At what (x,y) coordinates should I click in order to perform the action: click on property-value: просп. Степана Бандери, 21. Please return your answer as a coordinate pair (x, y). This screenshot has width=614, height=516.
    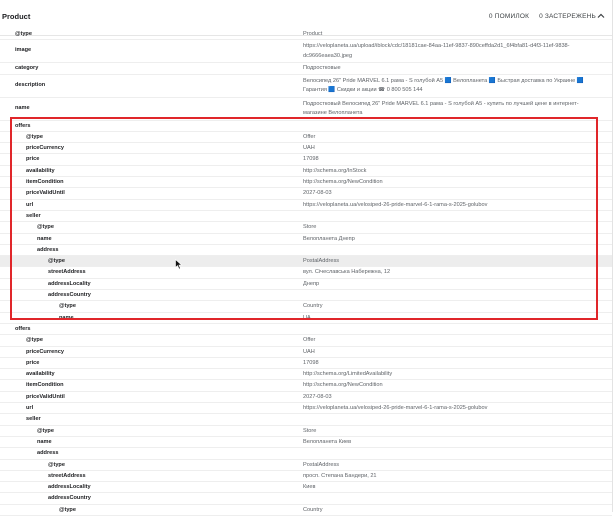
    Looking at the image, I should click on (340, 475).